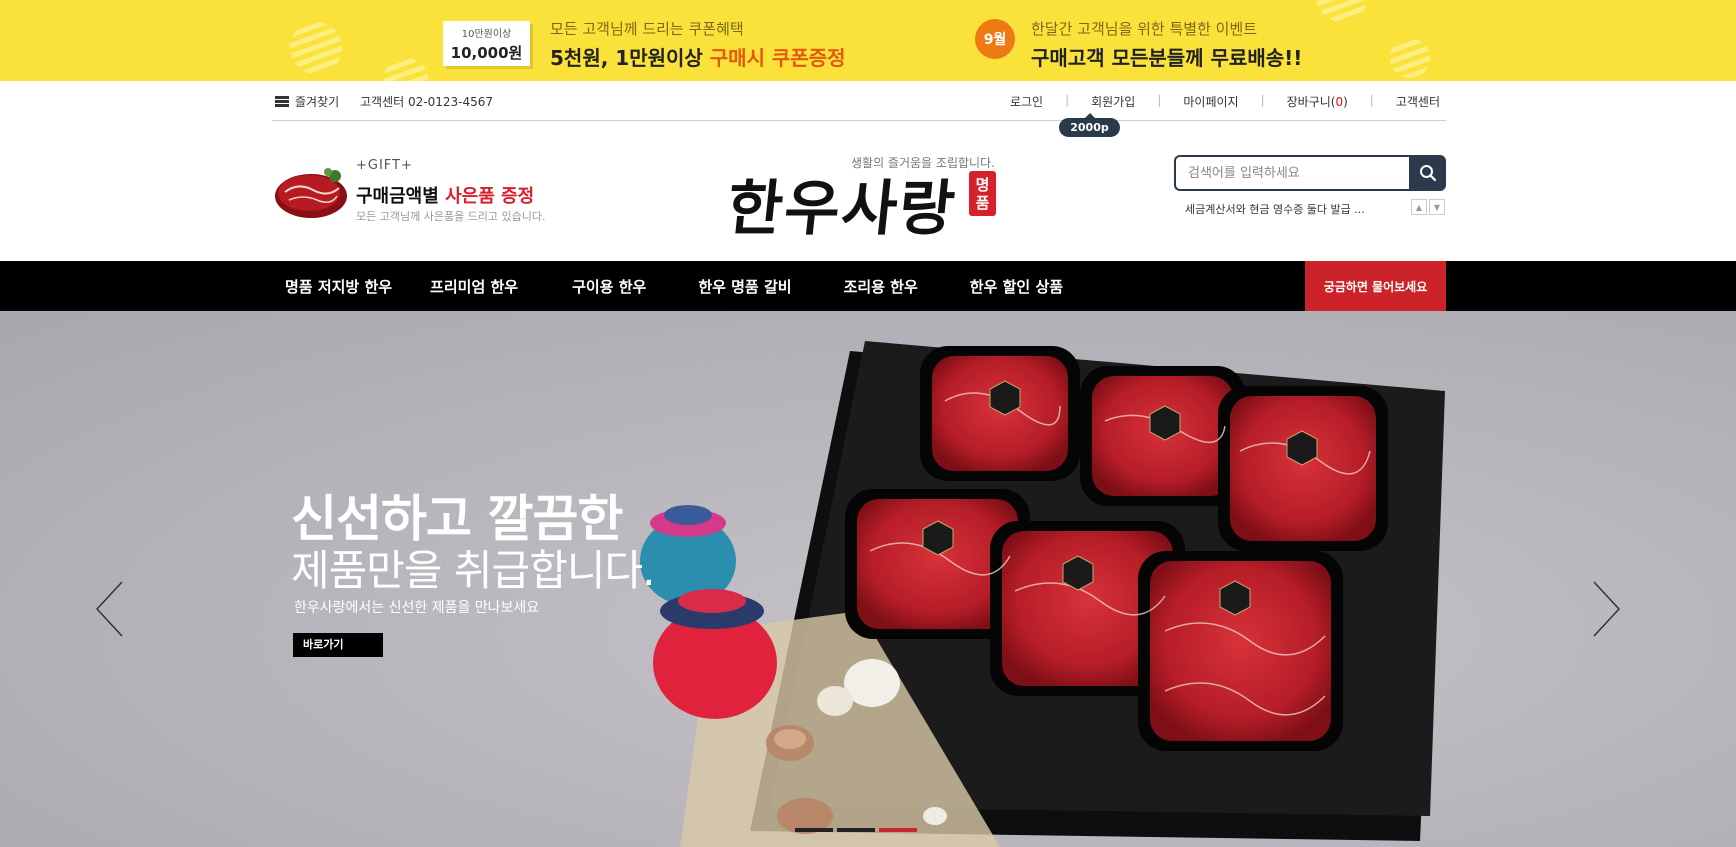  What do you see at coordinates (1292, 173) in the screenshot?
I see `search-input` at bounding box center [1292, 173].